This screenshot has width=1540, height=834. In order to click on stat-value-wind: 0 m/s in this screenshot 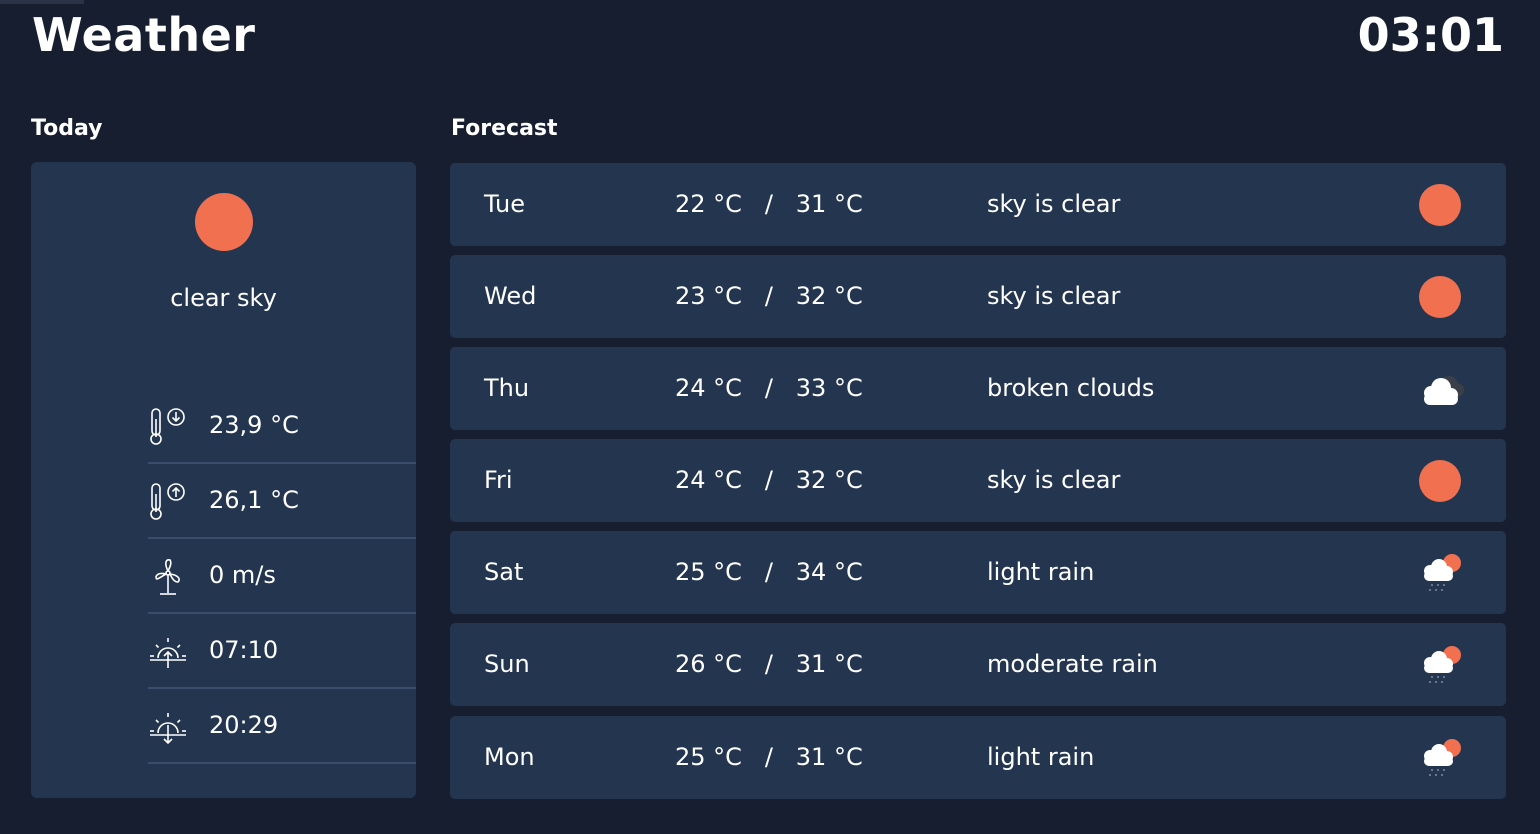, I will do `click(242, 575)`.